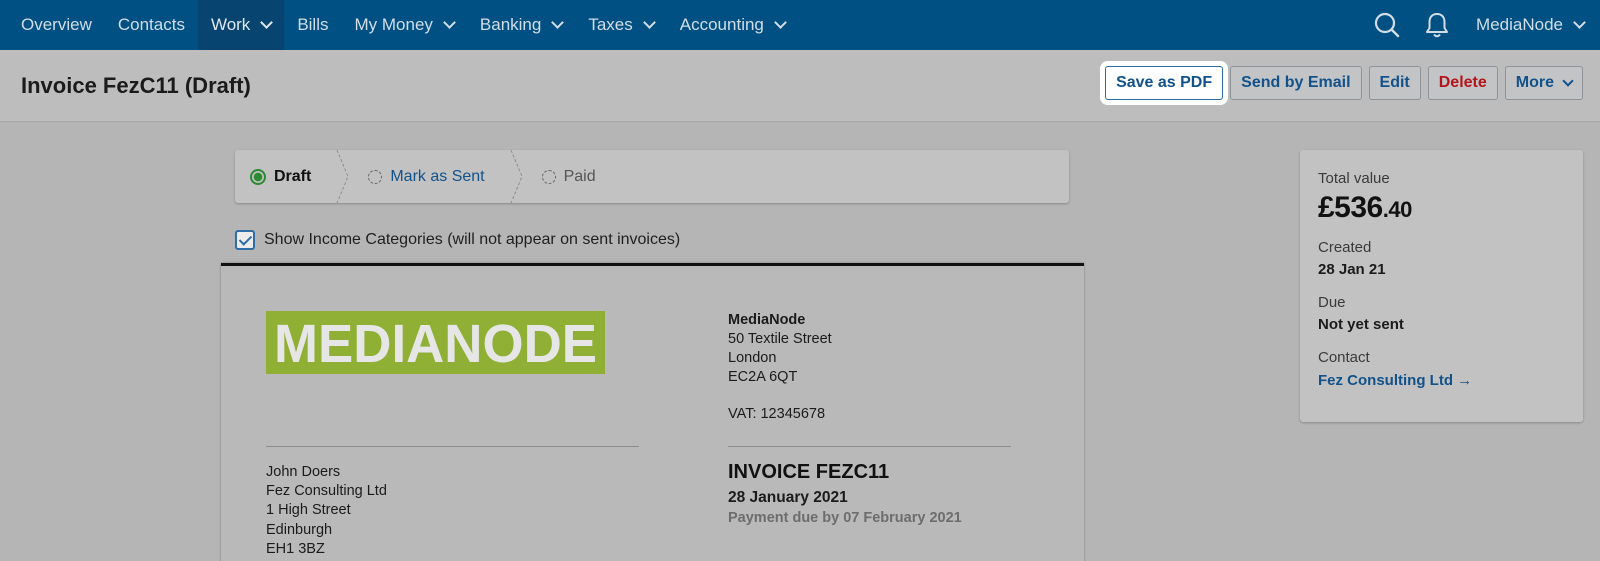  I want to click on status-steps: Draft Mark as Sent Paid, so click(652, 176).